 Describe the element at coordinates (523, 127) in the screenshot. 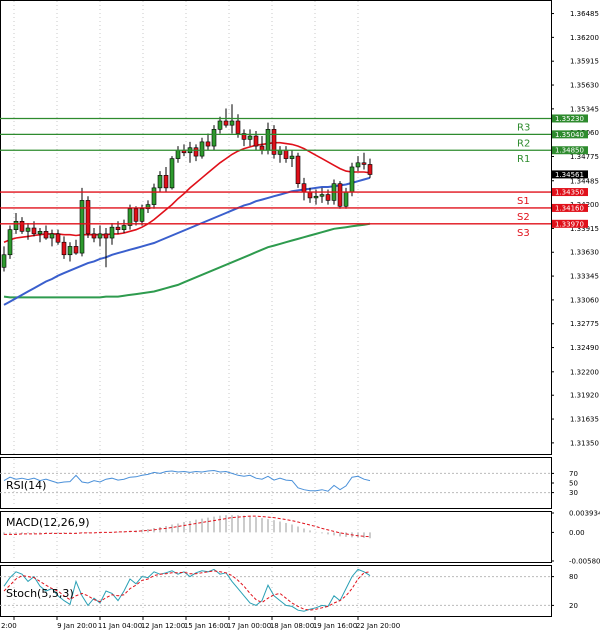

I see `level-name-r3: R3` at that location.